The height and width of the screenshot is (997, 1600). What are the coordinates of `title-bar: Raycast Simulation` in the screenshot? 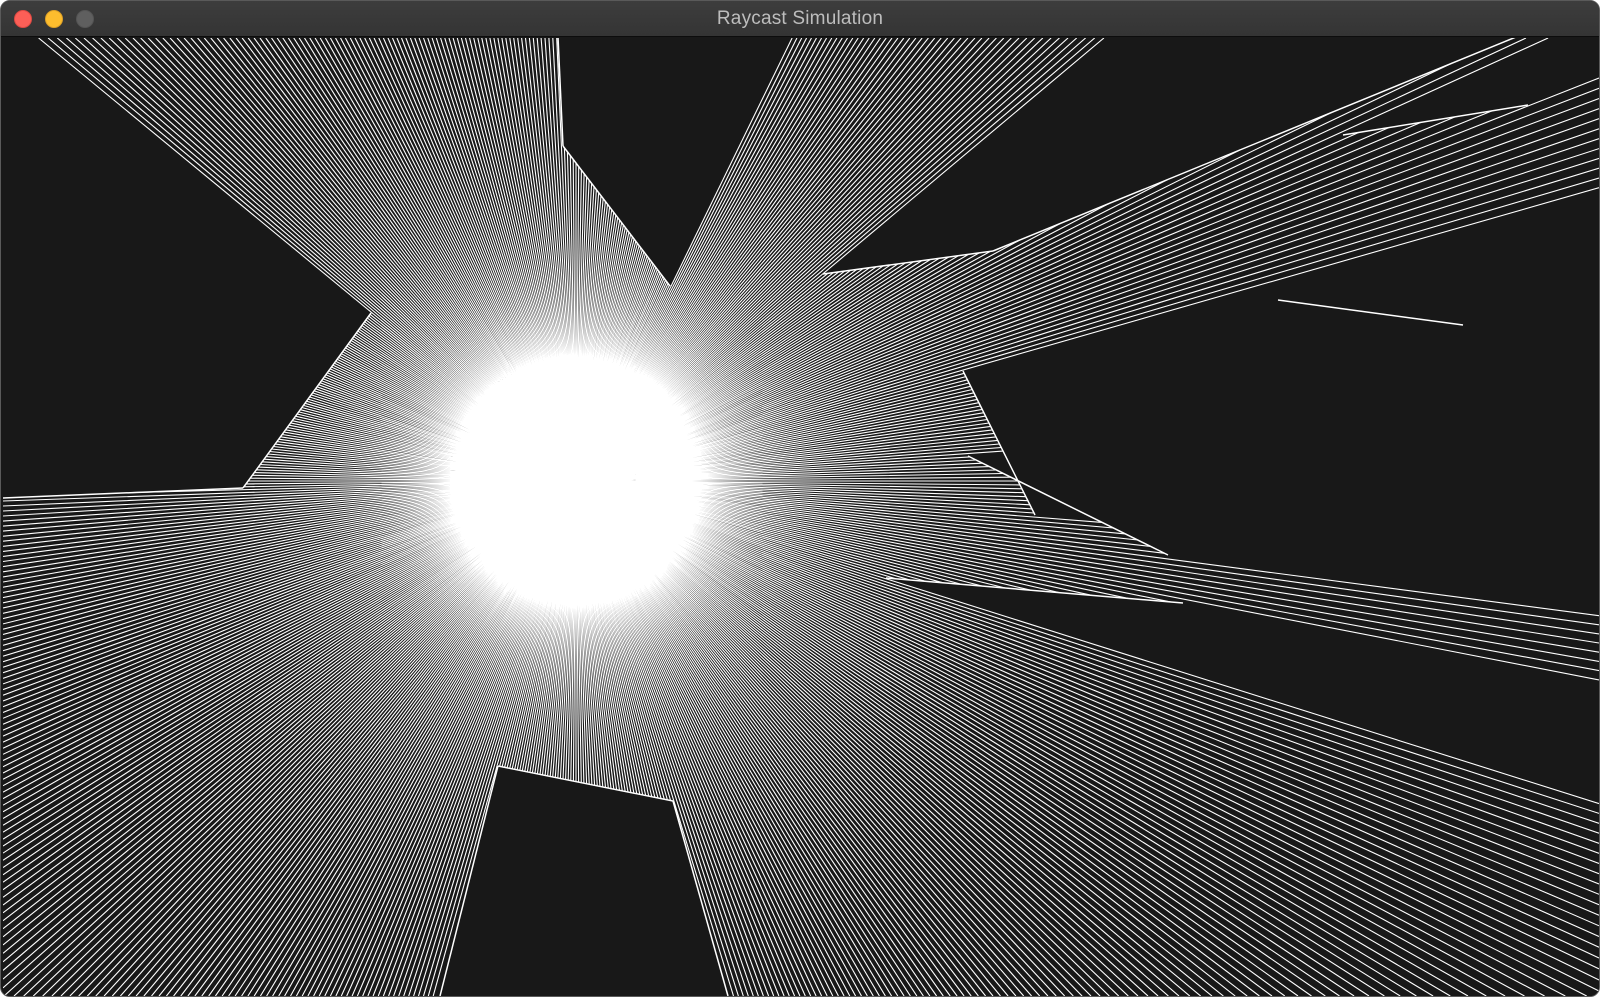 It's located at (800, 19).